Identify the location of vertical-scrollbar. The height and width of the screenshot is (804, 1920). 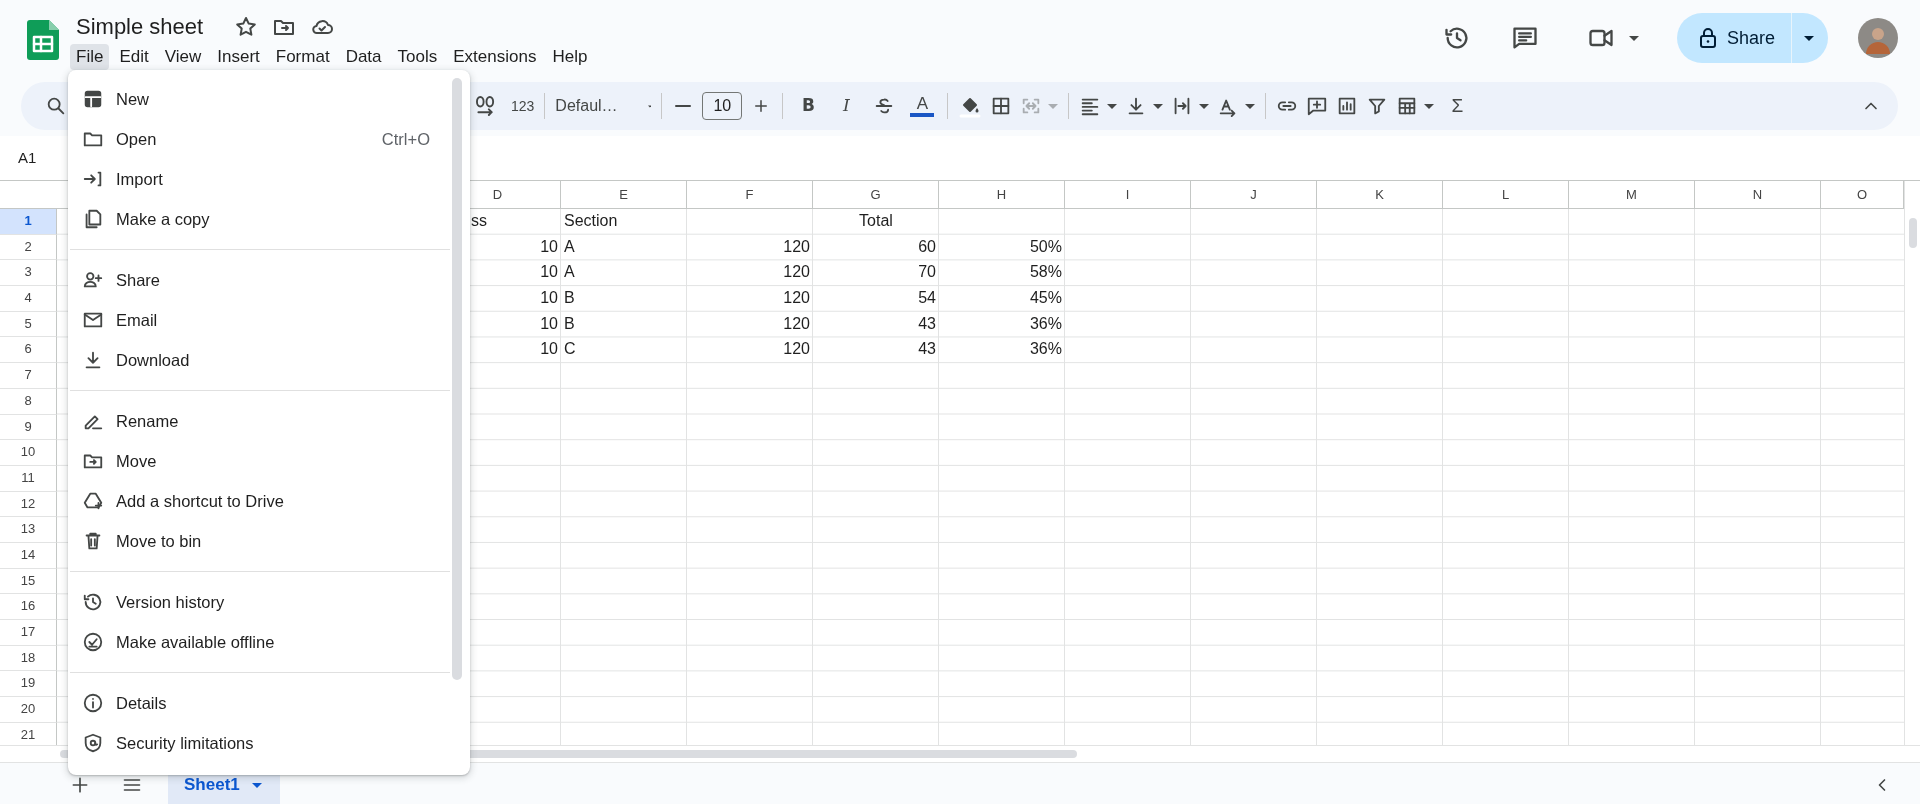
(1913, 233).